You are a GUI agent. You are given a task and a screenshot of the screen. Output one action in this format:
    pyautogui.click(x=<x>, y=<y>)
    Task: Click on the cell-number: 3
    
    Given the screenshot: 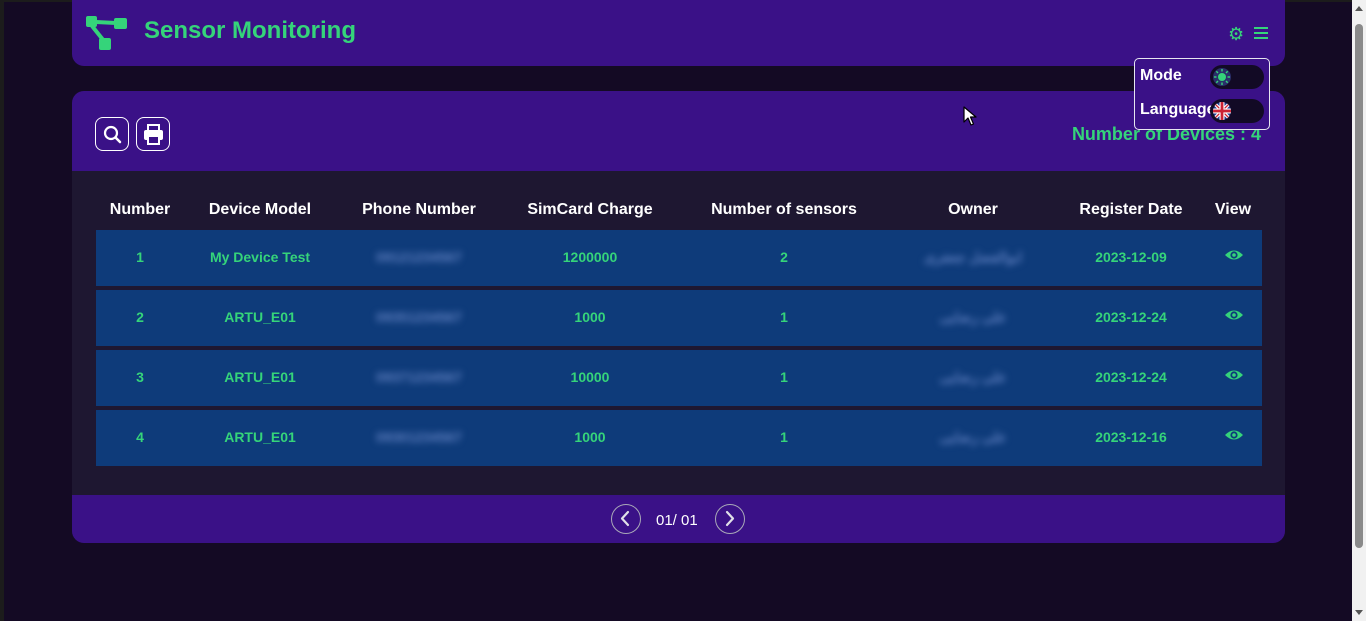 What is the action you would take?
    pyautogui.click(x=140, y=377)
    